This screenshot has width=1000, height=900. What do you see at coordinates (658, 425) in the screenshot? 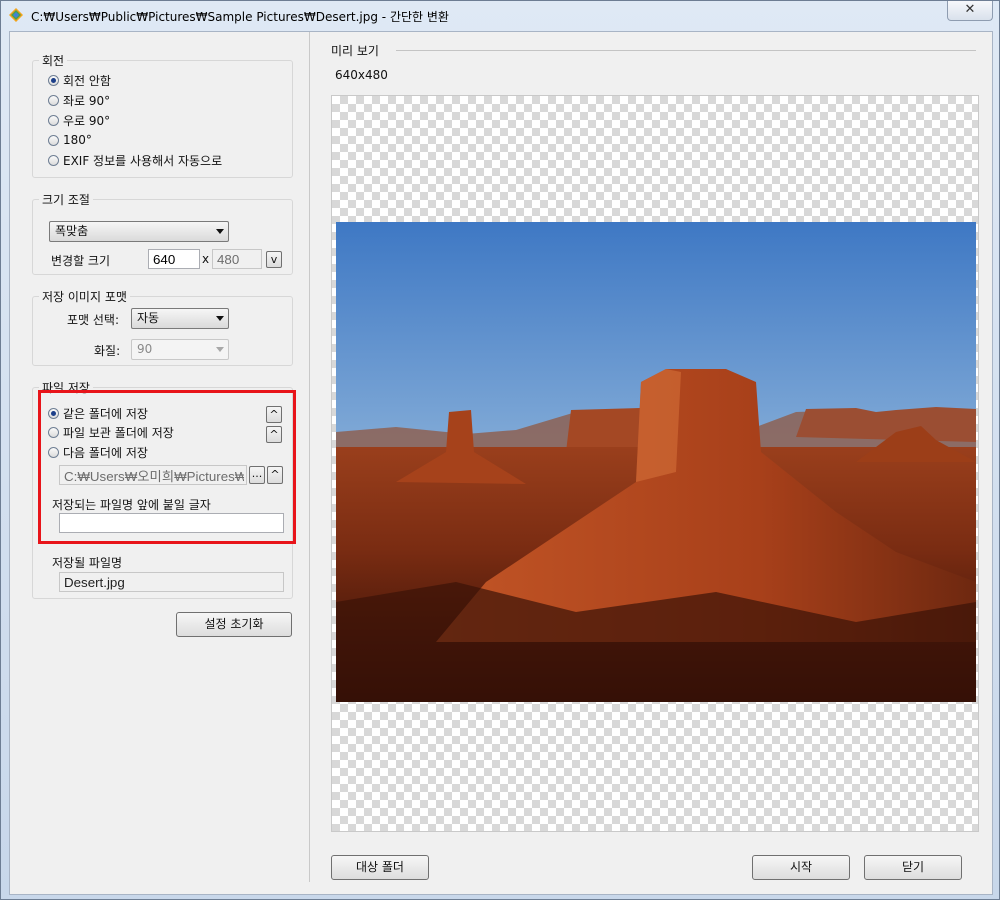
I see `butte-highlight` at bounding box center [658, 425].